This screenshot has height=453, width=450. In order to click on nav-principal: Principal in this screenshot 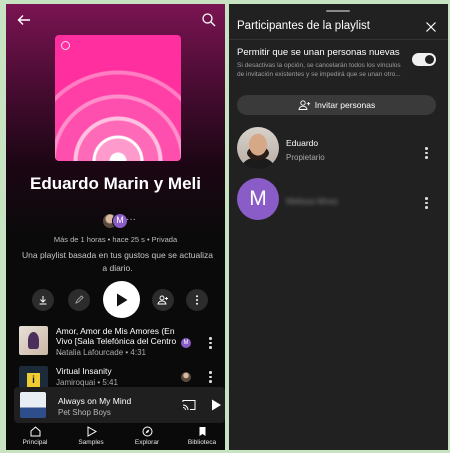, I will do `click(35, 436)`.